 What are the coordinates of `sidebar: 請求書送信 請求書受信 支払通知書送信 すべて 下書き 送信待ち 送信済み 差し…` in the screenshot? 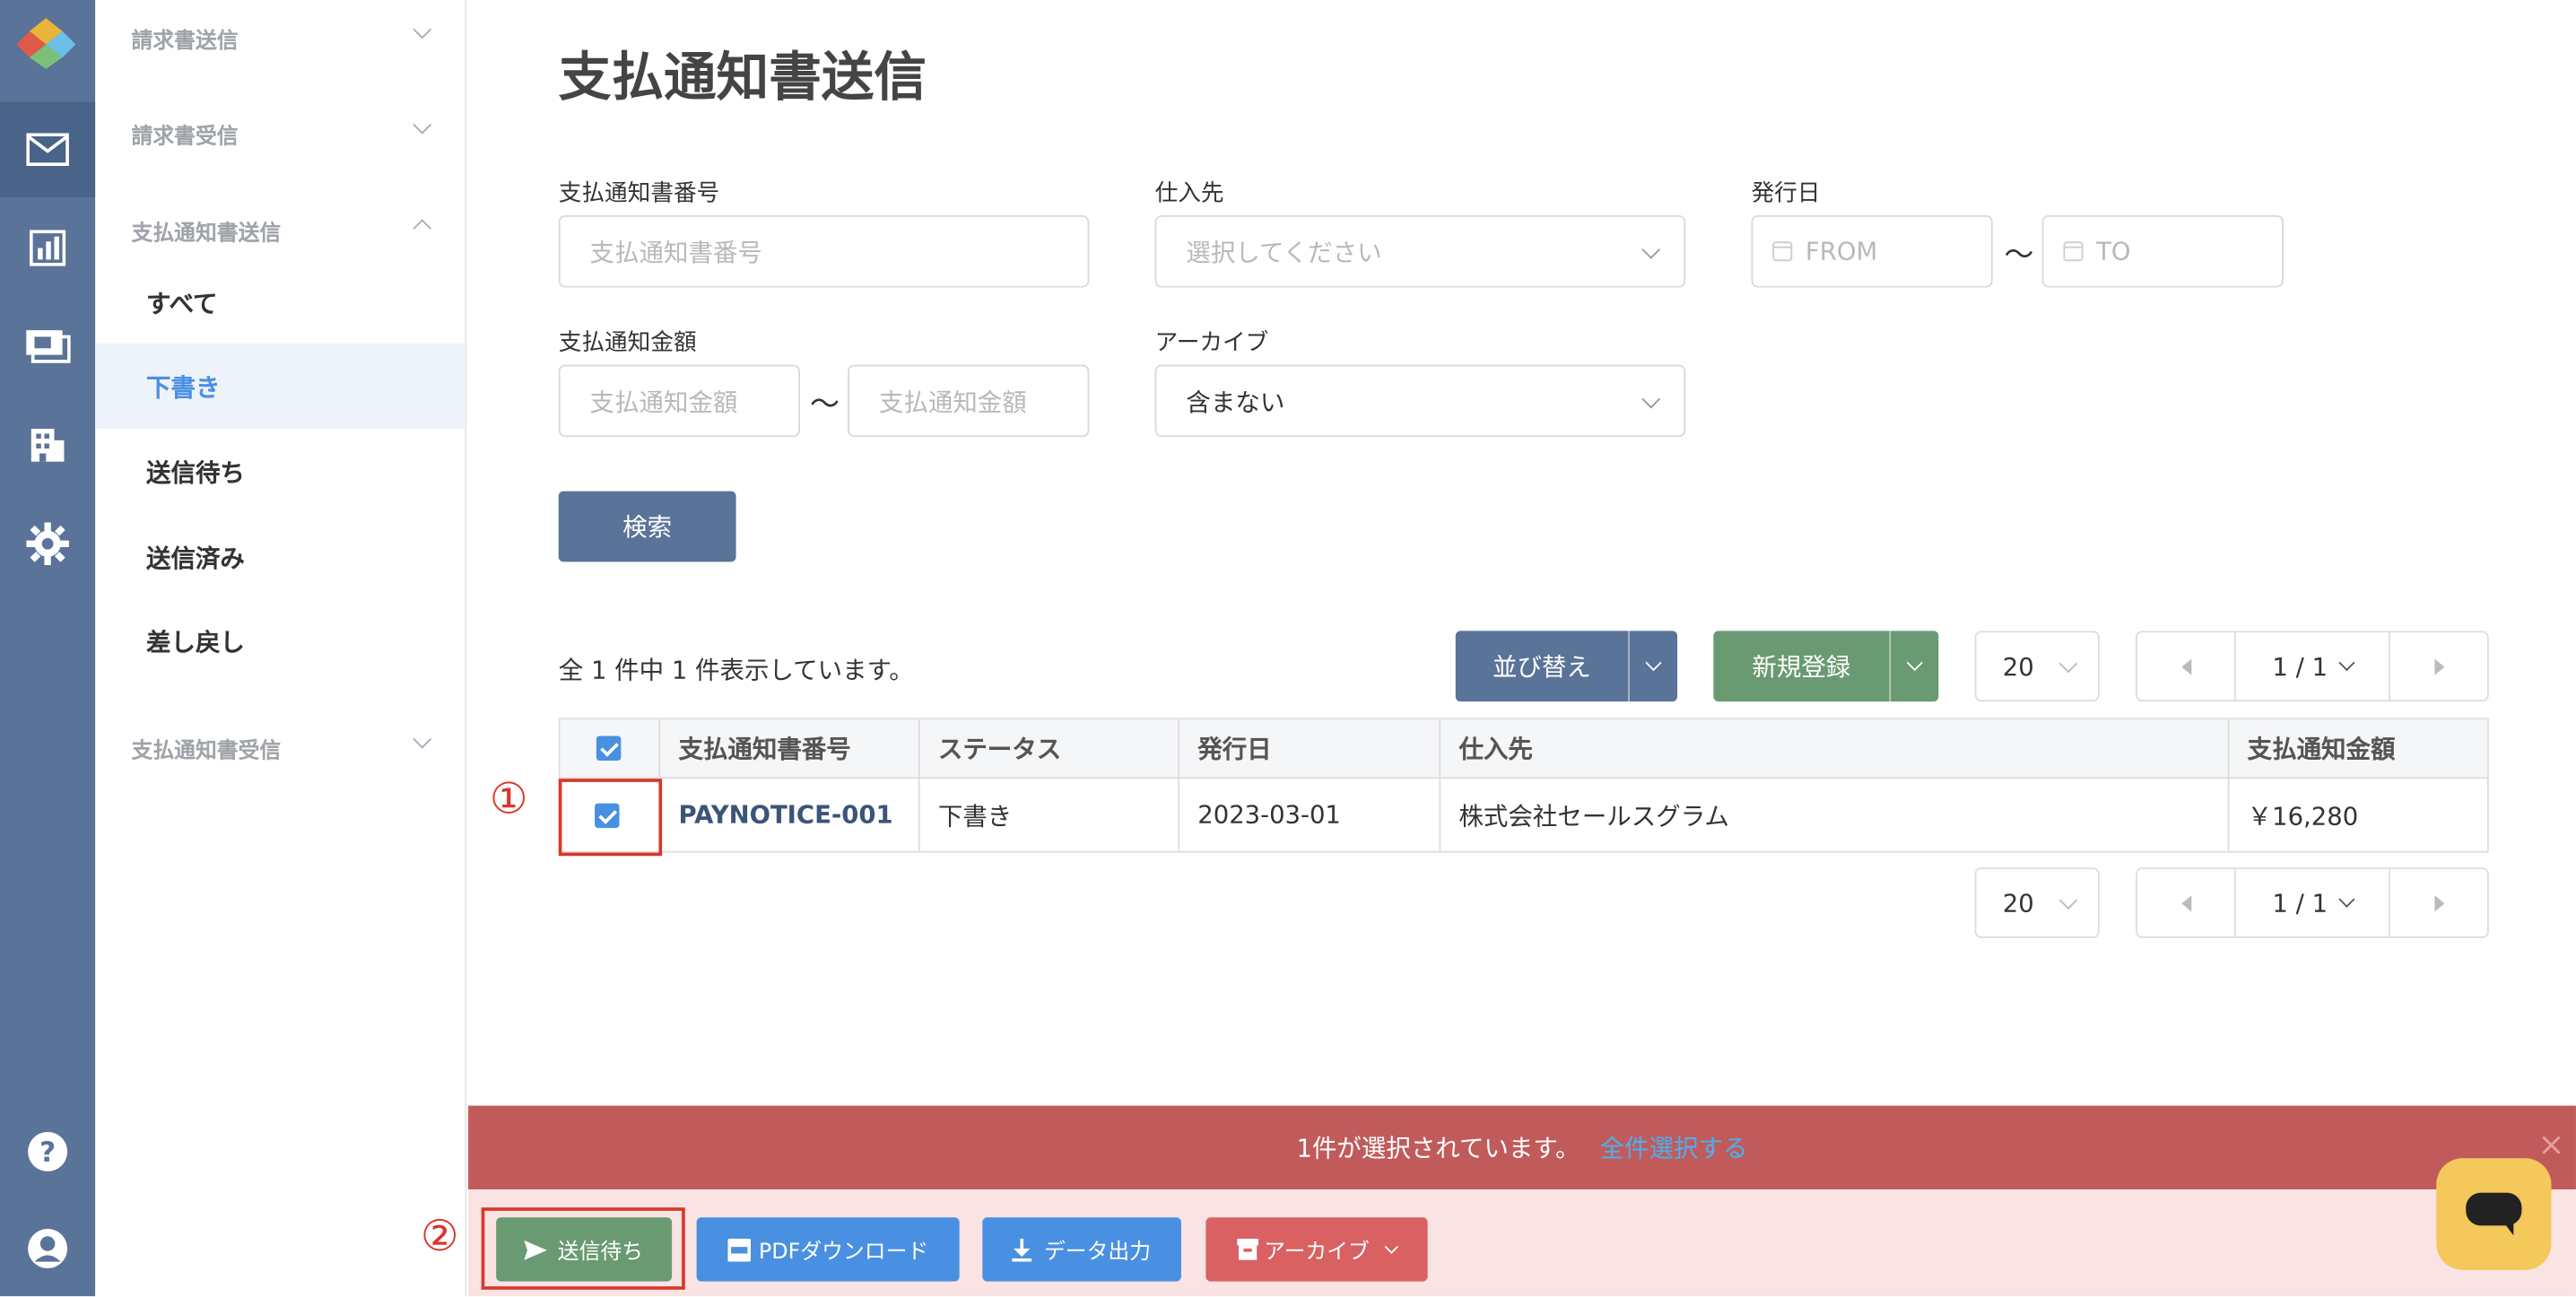 It's located at (281, 648).